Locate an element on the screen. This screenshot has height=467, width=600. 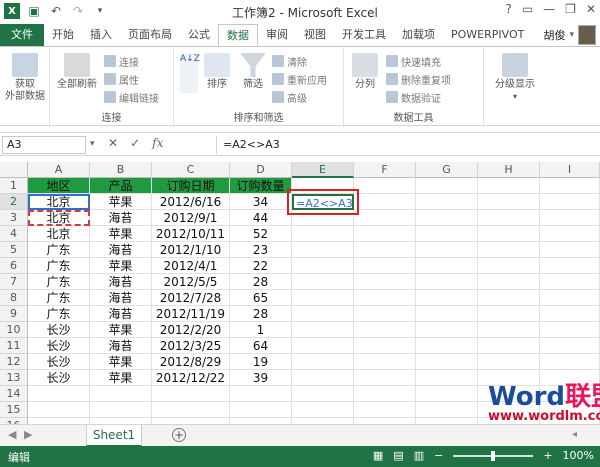
table-cell: 2012/6/16 is located at coordinates (191, 202).